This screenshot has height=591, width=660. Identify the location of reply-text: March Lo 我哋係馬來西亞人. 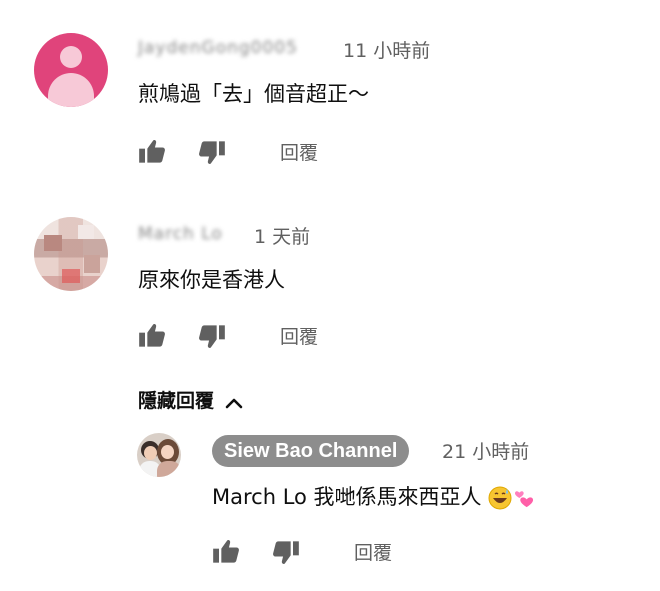
(347, 497).